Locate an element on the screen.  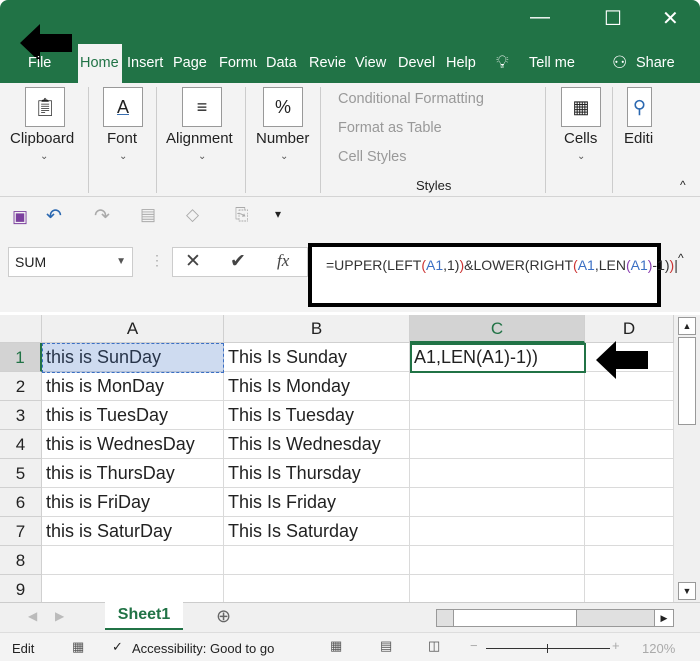
horizontal-scrollbar is located at coordinates (555, 618).